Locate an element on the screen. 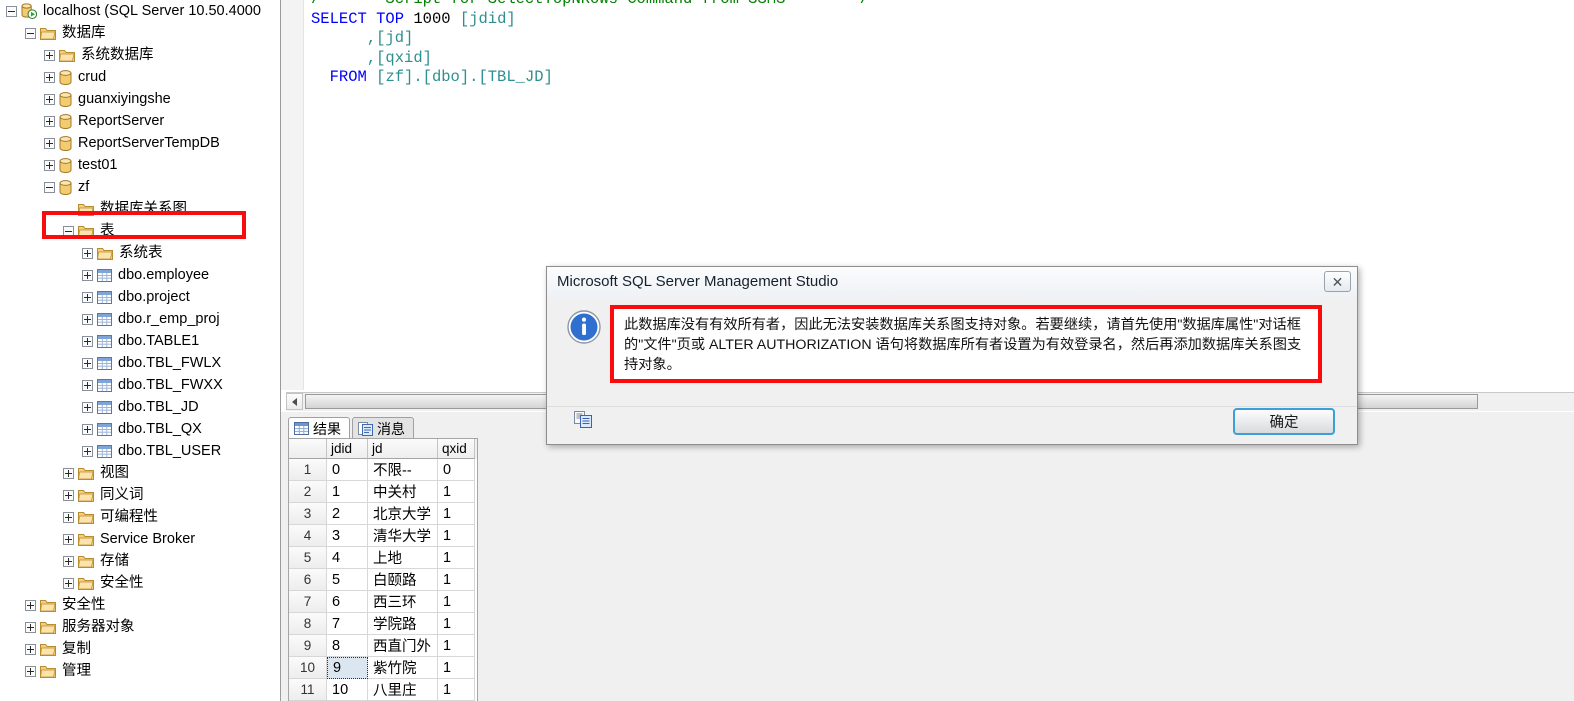 This screenshot has height=701, width=1574. copy-to-clipboard-icon is located at coordinates (583, 419).